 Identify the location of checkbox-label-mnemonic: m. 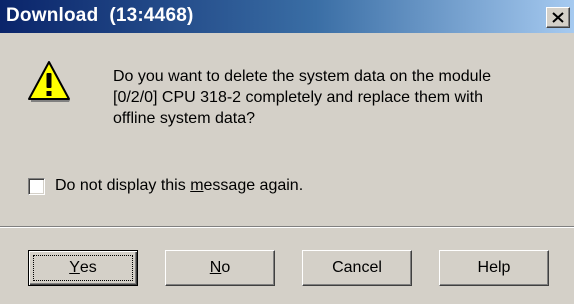
(197, 185).